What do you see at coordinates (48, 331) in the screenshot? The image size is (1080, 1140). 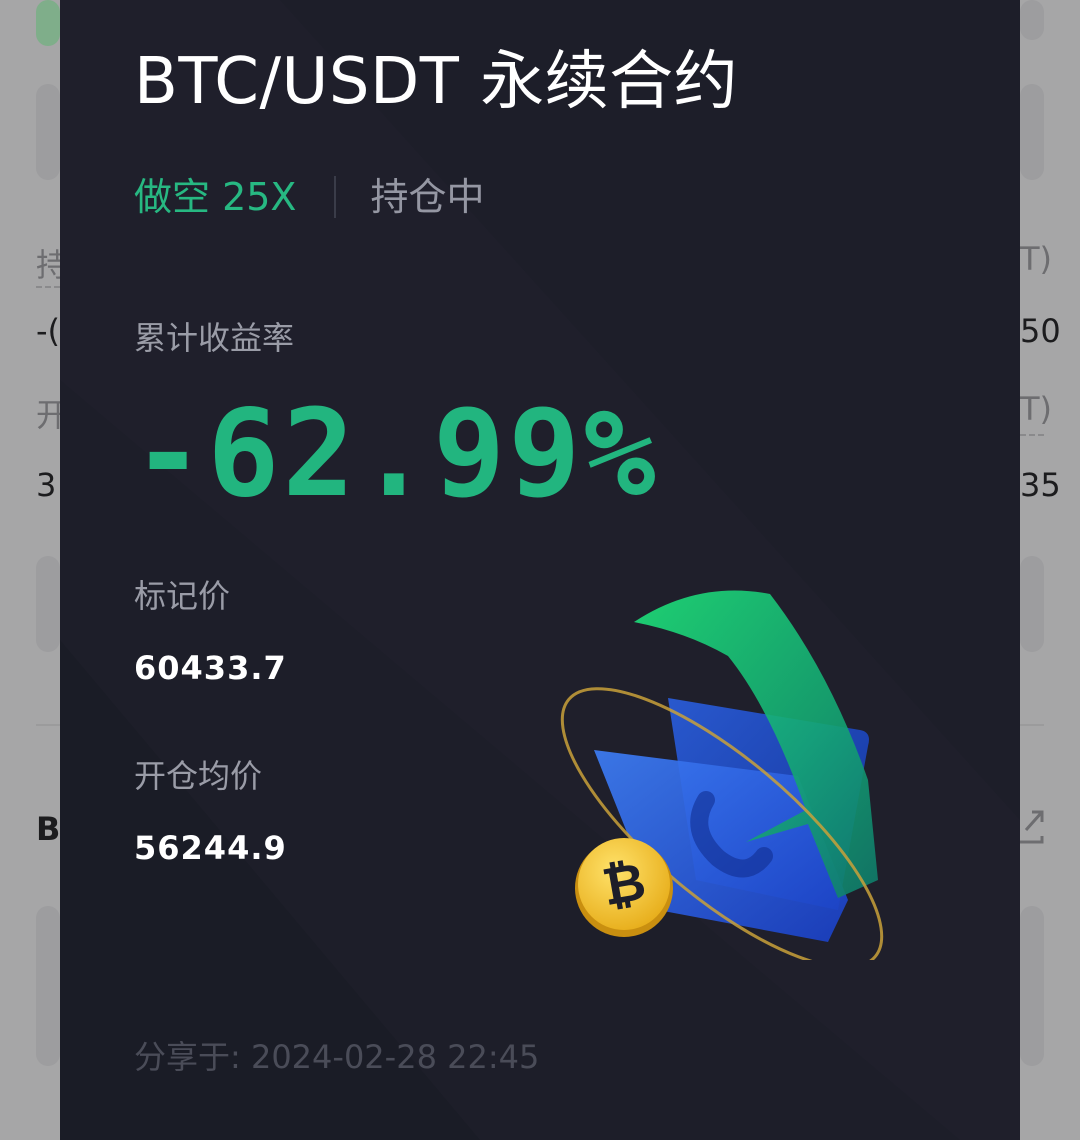 I see `background-text: -(` at bounding box center [48, 331].